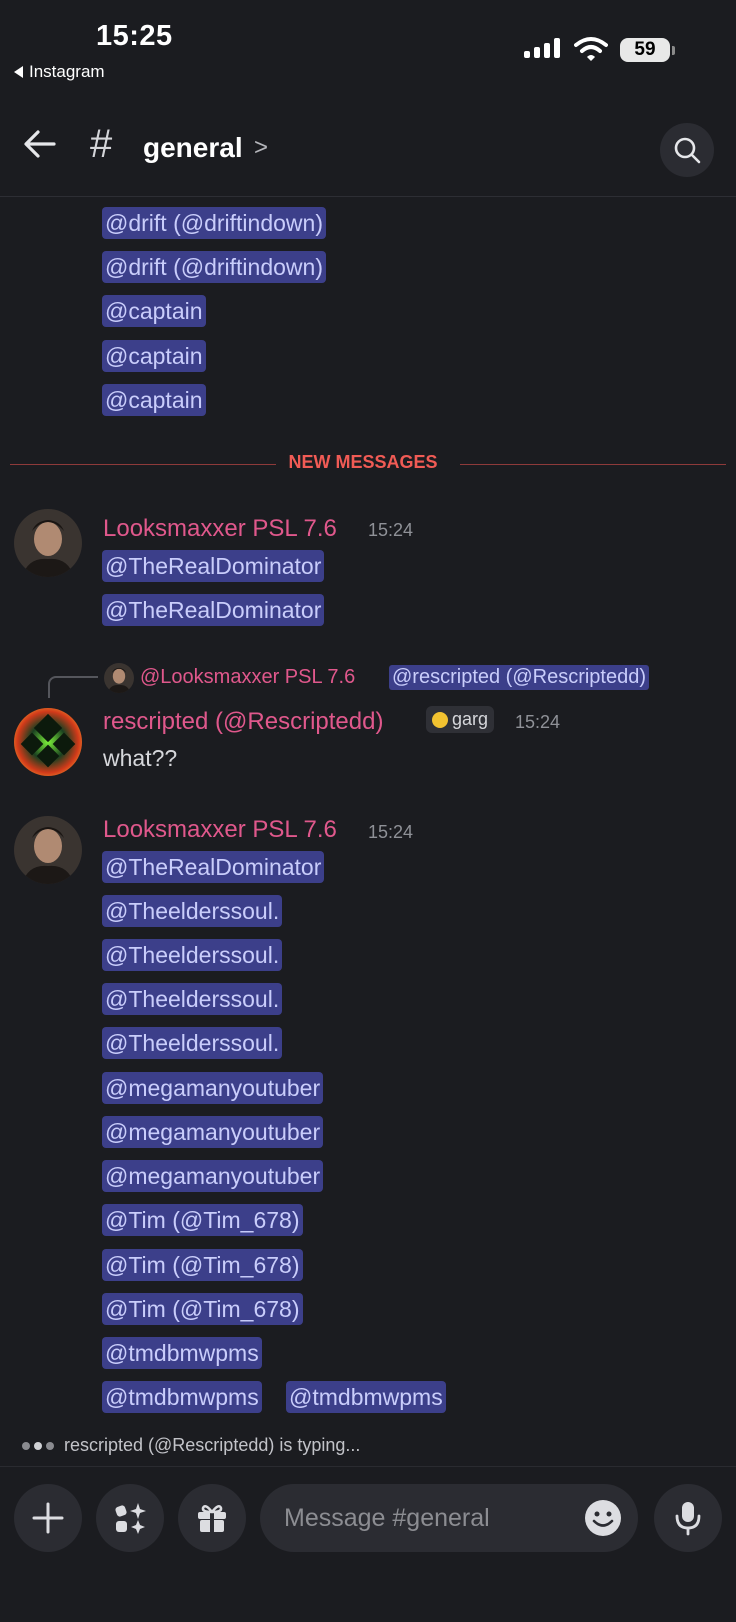 Image resolution: width=736 pixels, height=1622 pixels. I want to click on reply-mention: @rescripted (@Rescriptedd), so click(519, 677).